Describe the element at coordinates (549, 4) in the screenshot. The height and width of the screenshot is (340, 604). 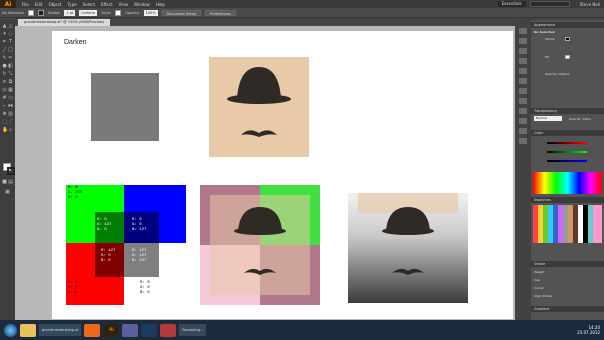
I see `help-search-input` at that location.